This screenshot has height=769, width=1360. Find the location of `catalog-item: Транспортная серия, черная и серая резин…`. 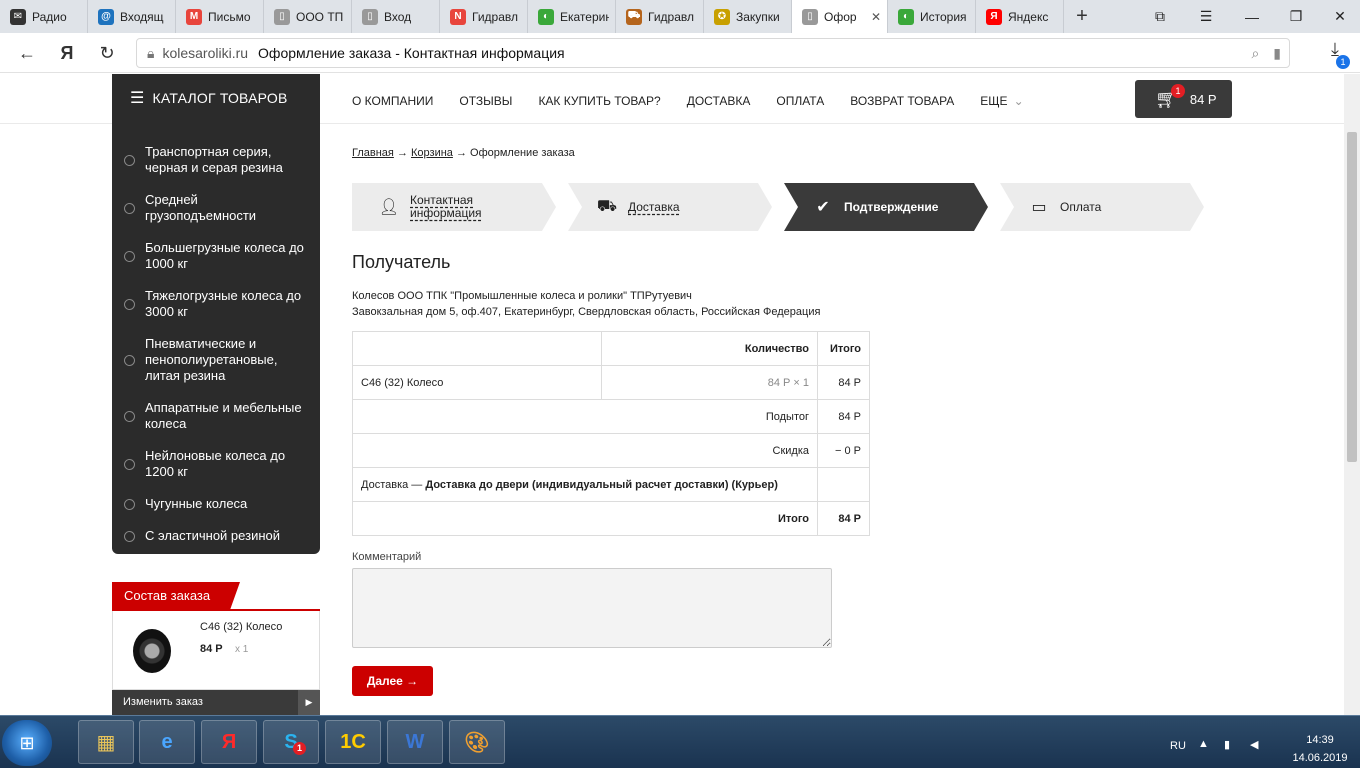

catalog-item: Транспортная серия, черная и серая резин… is located at coordinates (216, 160).